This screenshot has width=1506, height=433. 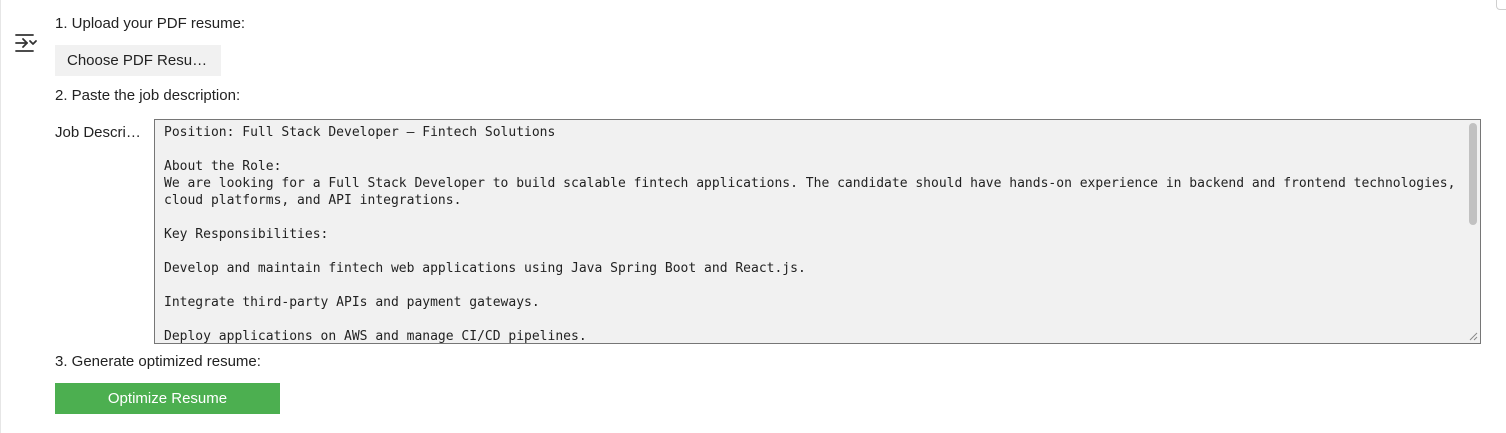 I want to click on upload-step-label: 1. Upload your PDF resume:, so click(x=150, y=23).